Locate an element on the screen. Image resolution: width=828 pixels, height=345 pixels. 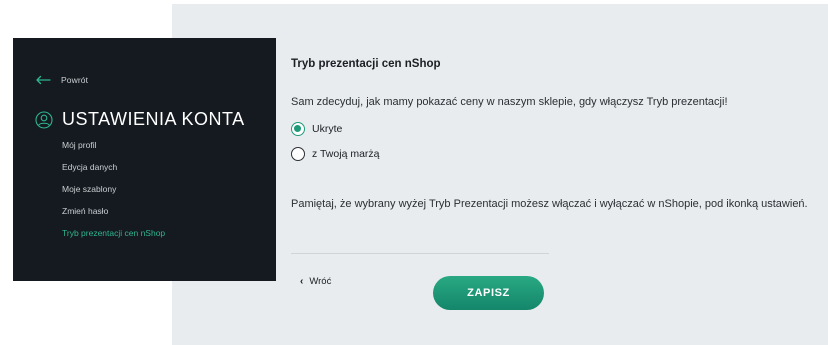
back-link: ‹ Wróć is located at coordinates (315, 281).